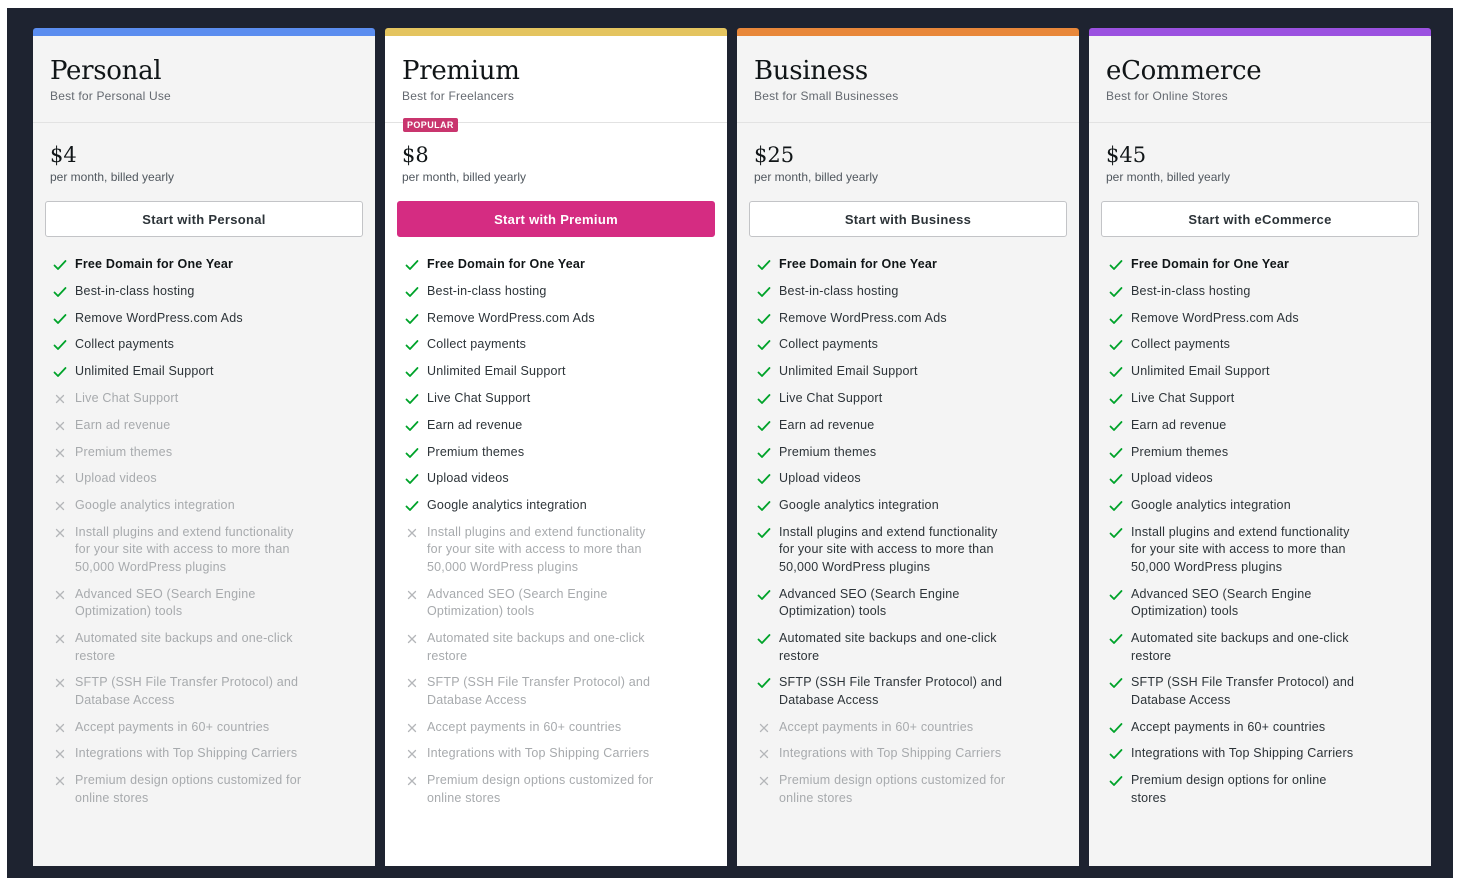  I want to click on plan-name: eCommerce, so click(1184, 71).